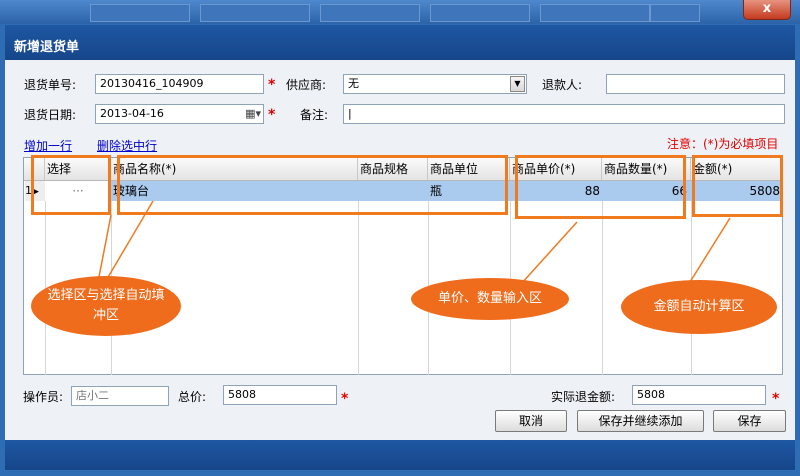 The image size is (800, 476). Describe the element at coordinates (312, 185) in the screenshot. I see `name-area-highlight` at that location.